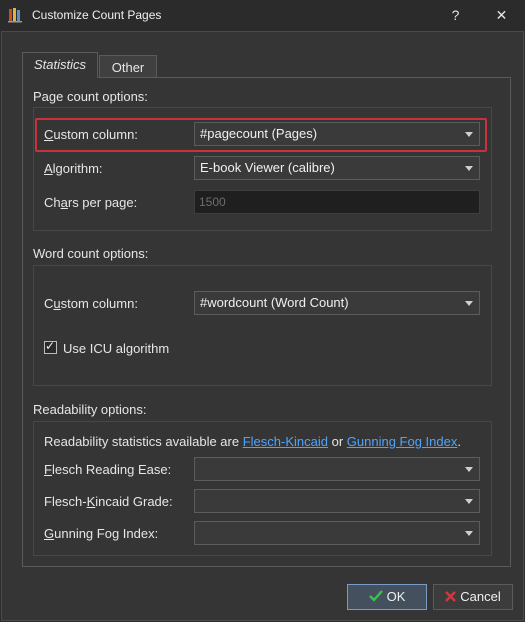 The width and height of the screenshot is (525, 622). What do you see at coordinates (337, 533) in the screenshot?
I see `gunning-fog-index-select` at bounding box center [337, 533].